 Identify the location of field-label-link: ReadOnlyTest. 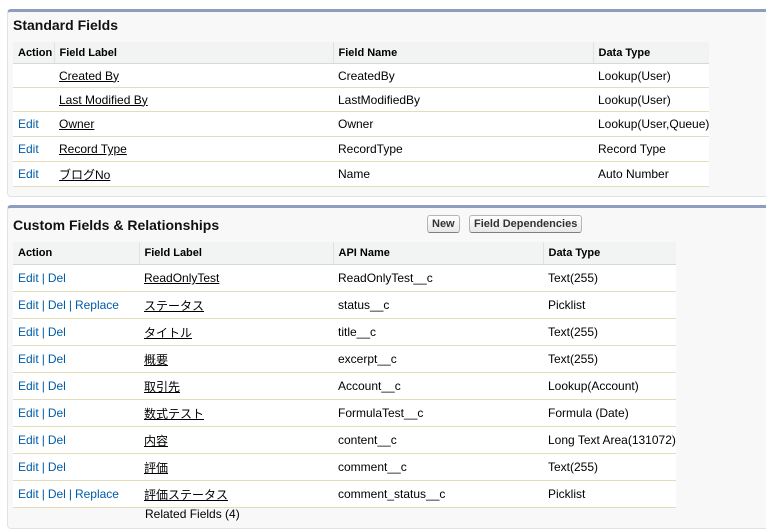
(181, 278).